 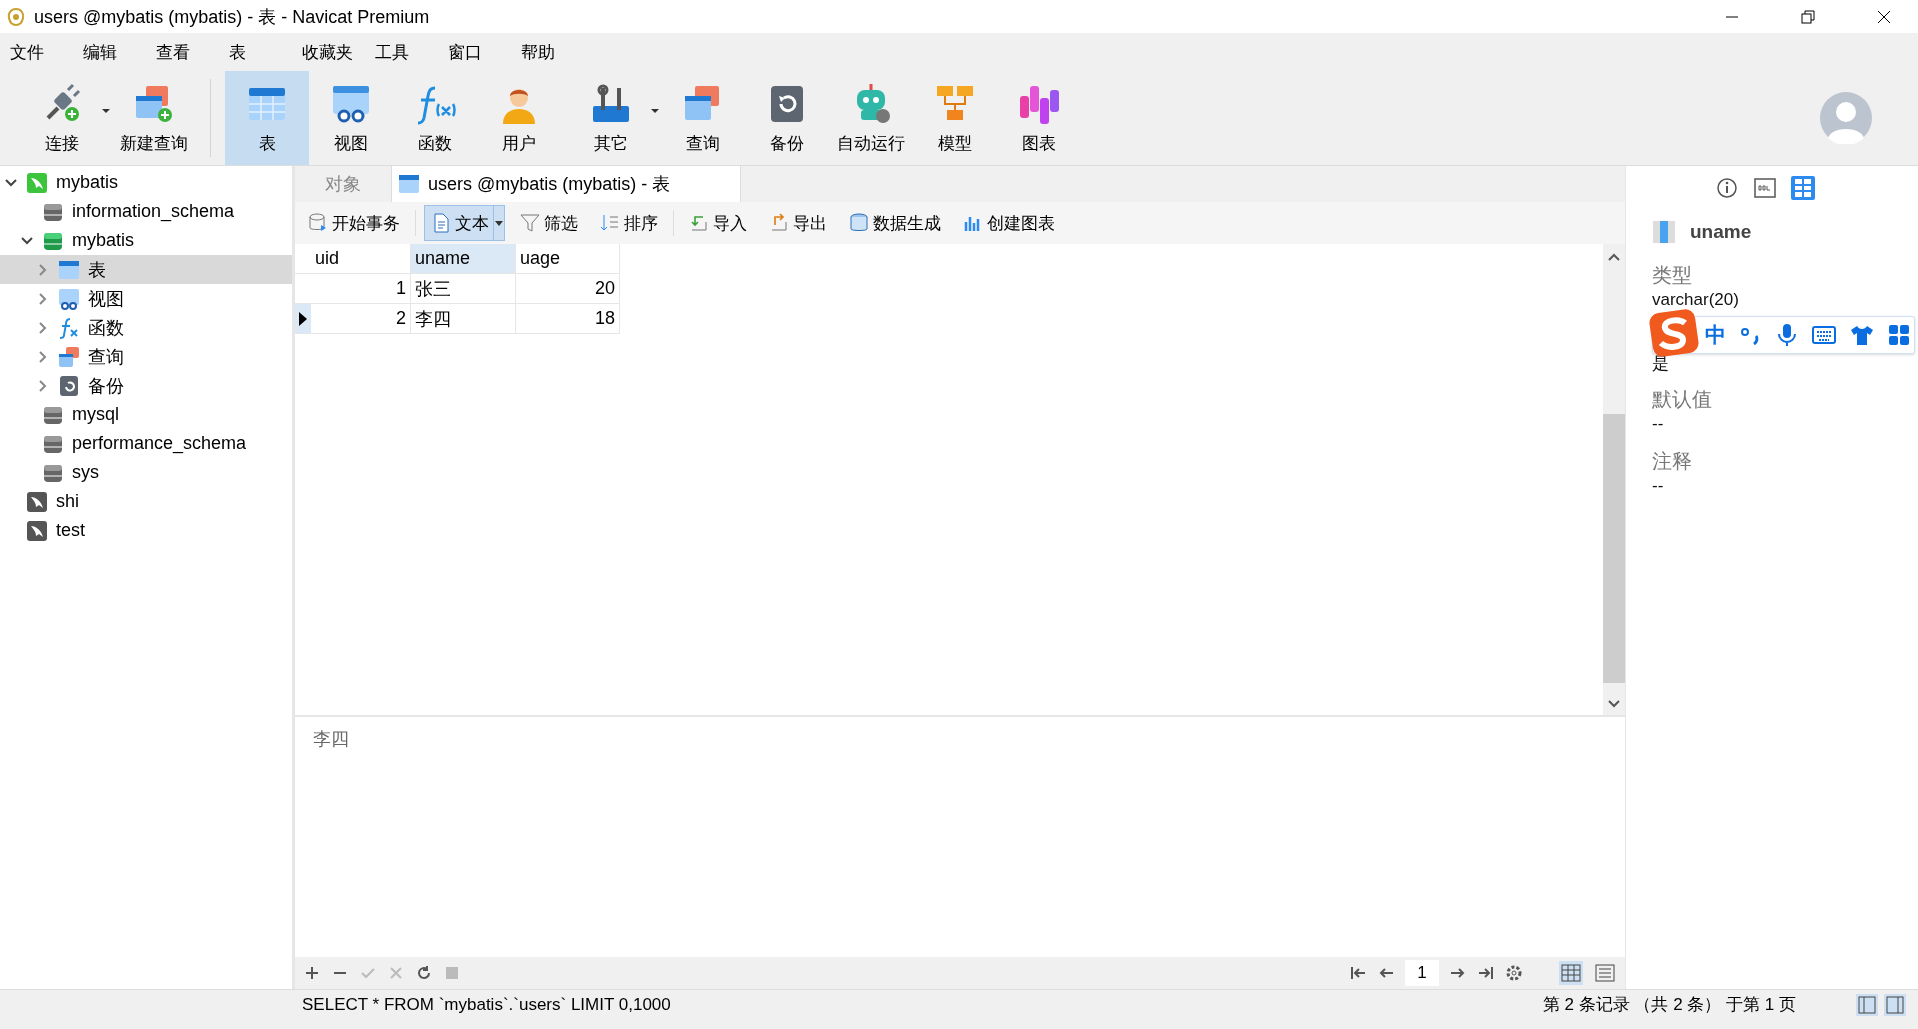 What do you see at coordinates (435, 118) in the screenshot?
I see `toolbar-button: 函数` at bounding box center [435, 118].